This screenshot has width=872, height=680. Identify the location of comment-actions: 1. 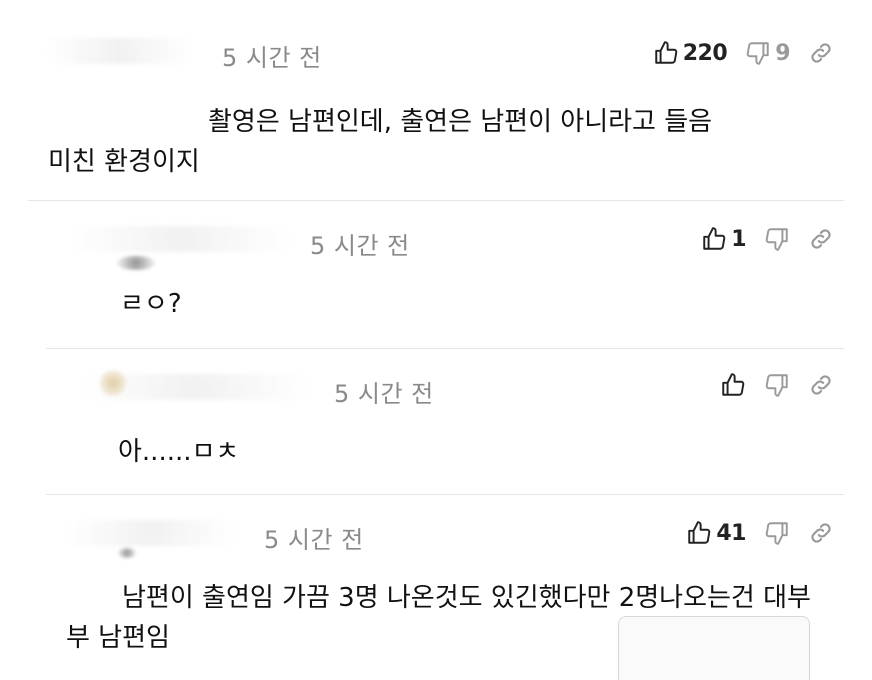
(758, 239).